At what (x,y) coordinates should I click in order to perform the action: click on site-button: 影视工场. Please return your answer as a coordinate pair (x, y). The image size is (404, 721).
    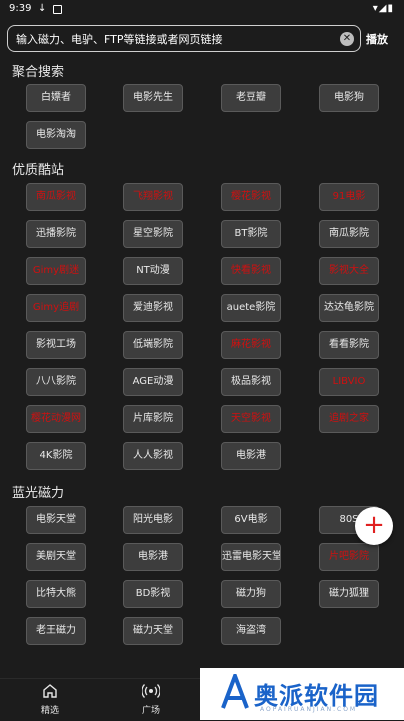
    Looking at the image, I should click on (56, 345).